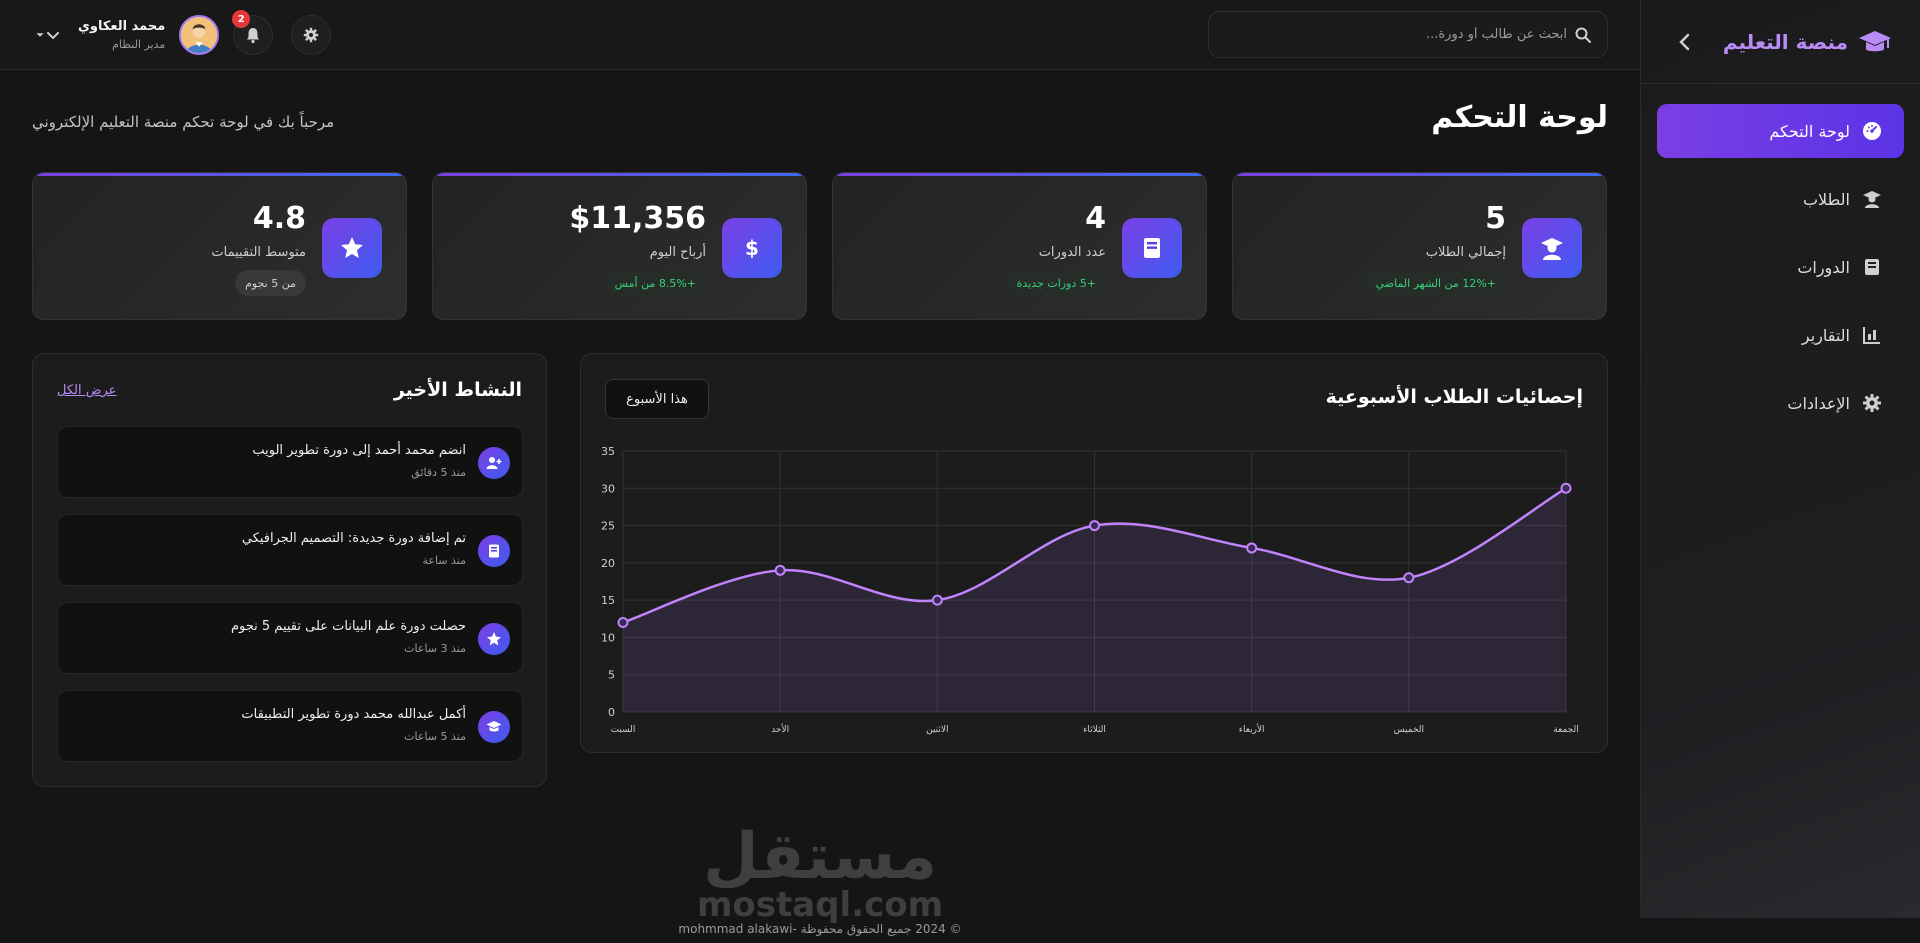  What do you see at coordinates (1252, 729) in the screenshot?
I see `x-tick-label: الأربعاء` at bounding box center [1252, 729].